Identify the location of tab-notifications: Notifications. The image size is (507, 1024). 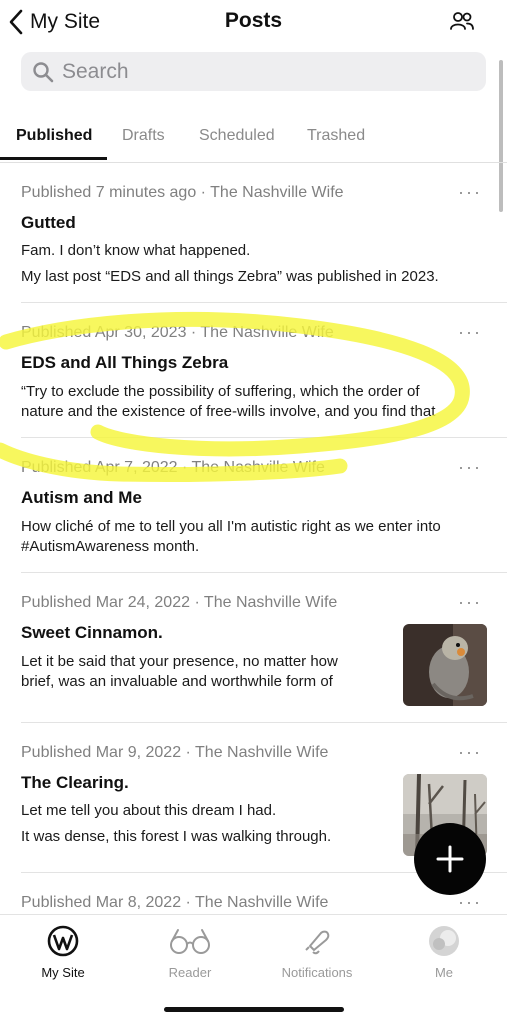
(317, 952).